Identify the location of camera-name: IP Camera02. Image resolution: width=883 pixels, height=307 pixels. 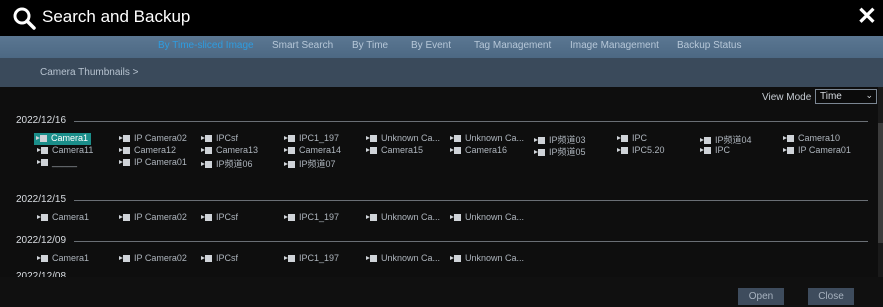
(160, 258).